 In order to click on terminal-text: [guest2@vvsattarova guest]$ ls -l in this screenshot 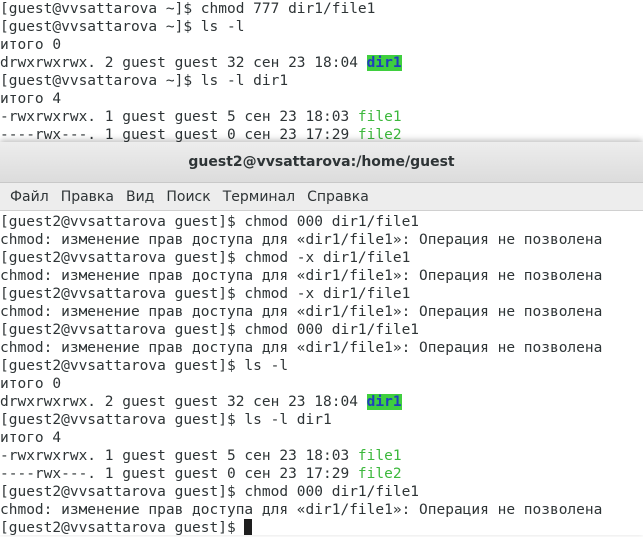, I will do `click(144, 366)`.